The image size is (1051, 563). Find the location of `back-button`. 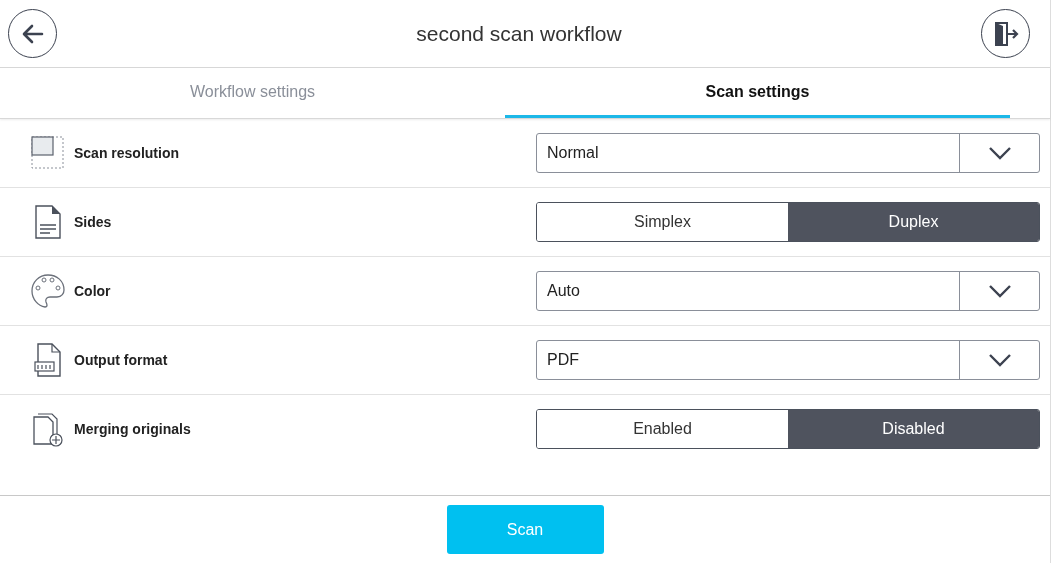

back-button is located at coordinates (32, 33).